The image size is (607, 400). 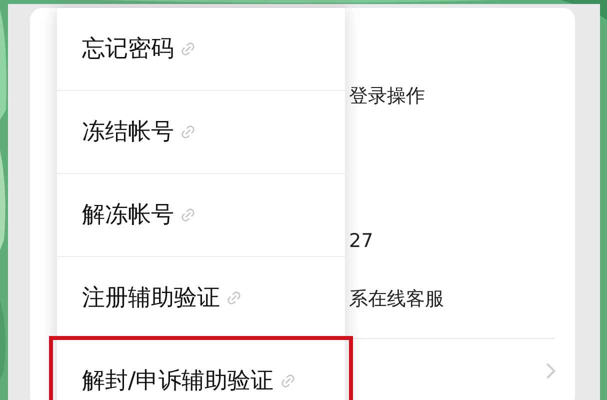 What do you see at coordinates (201, 370) in the screenshot?
I see `menu-item: 解封/申诉辅助验证` at bounding box center [201, 370].